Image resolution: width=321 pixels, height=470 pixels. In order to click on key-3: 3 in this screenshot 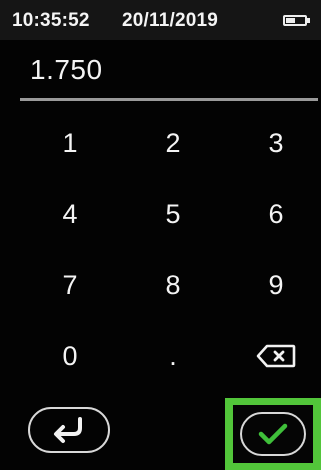, I will do `click(276, 143)`.